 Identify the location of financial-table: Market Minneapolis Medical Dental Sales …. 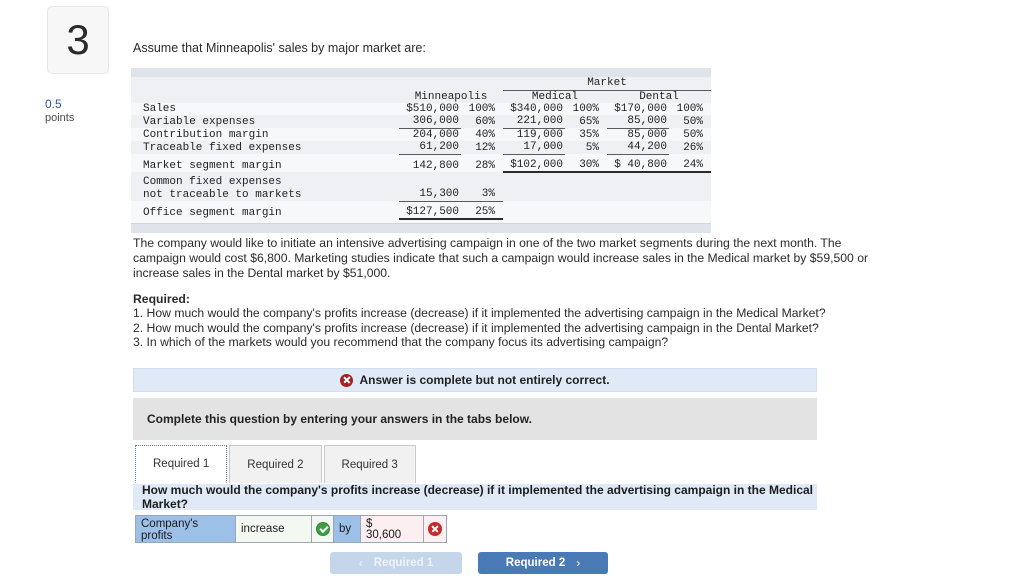
(421, 150).